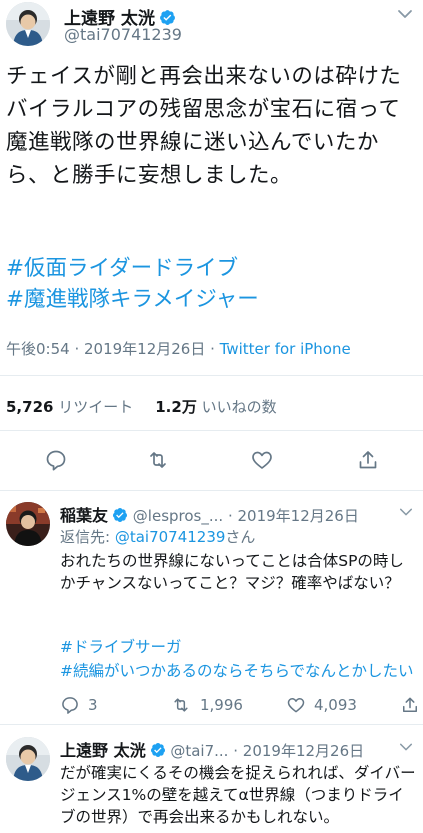  Describe the element at coordinates (84, 515) in the screenshot. I see `reply-author-name: 稲葉友` at that location.